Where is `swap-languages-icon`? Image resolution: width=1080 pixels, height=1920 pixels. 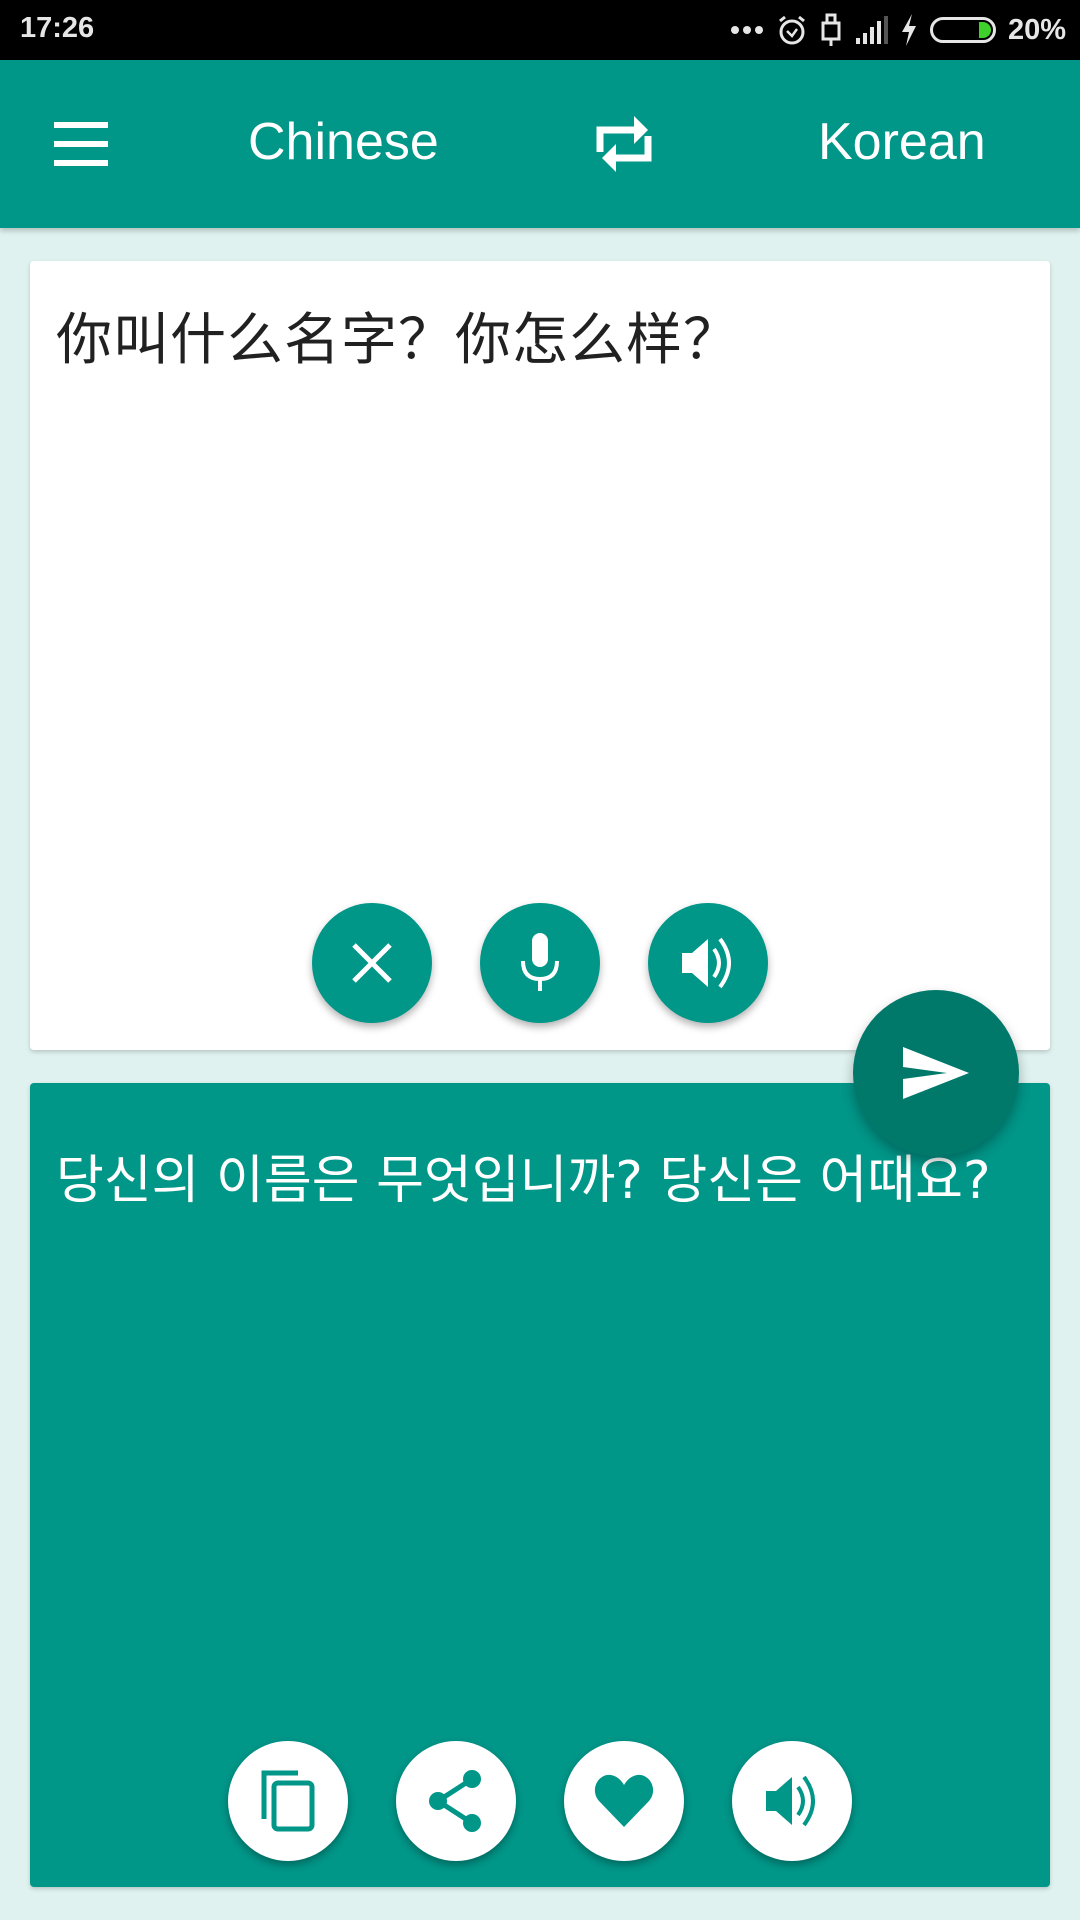
swap-languages-icon is located at coordinates (626, 144).